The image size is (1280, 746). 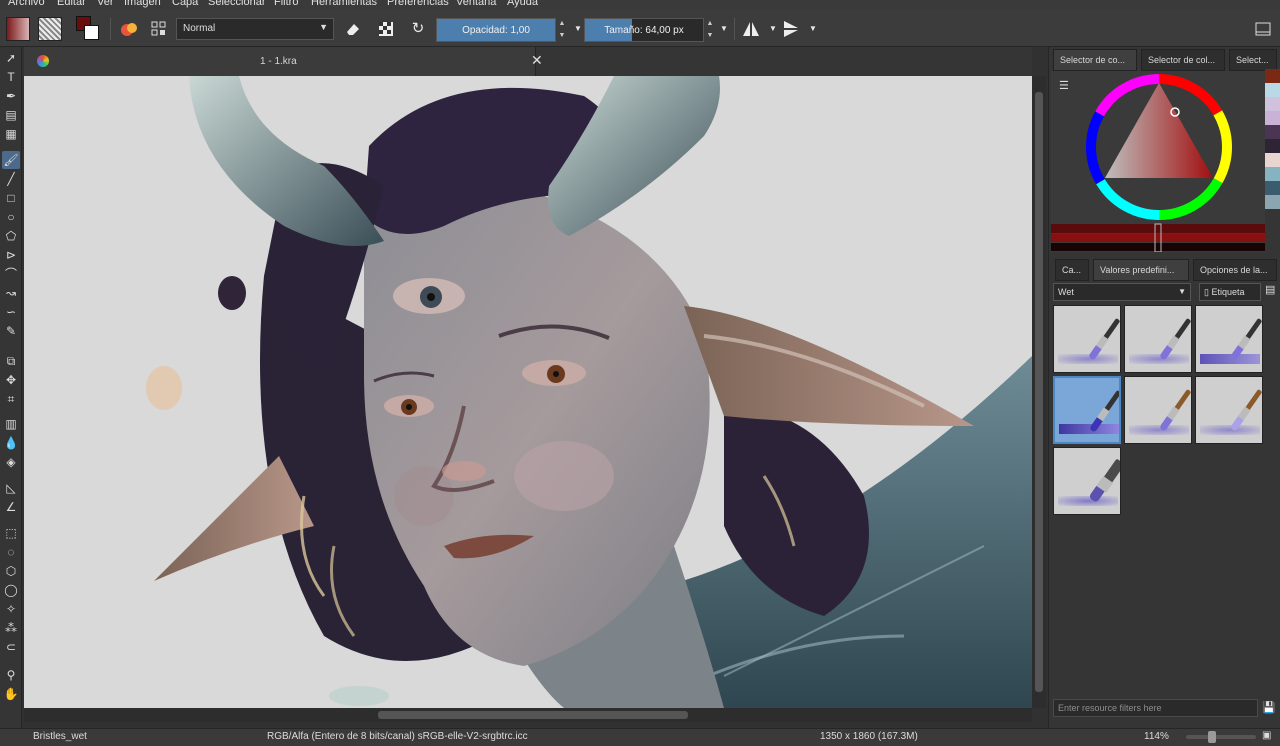 What do you see at coordinates (418, 4) in the screenshot?
I see `menu-preferencias: Preferencias` at bounding box center [418, 4].